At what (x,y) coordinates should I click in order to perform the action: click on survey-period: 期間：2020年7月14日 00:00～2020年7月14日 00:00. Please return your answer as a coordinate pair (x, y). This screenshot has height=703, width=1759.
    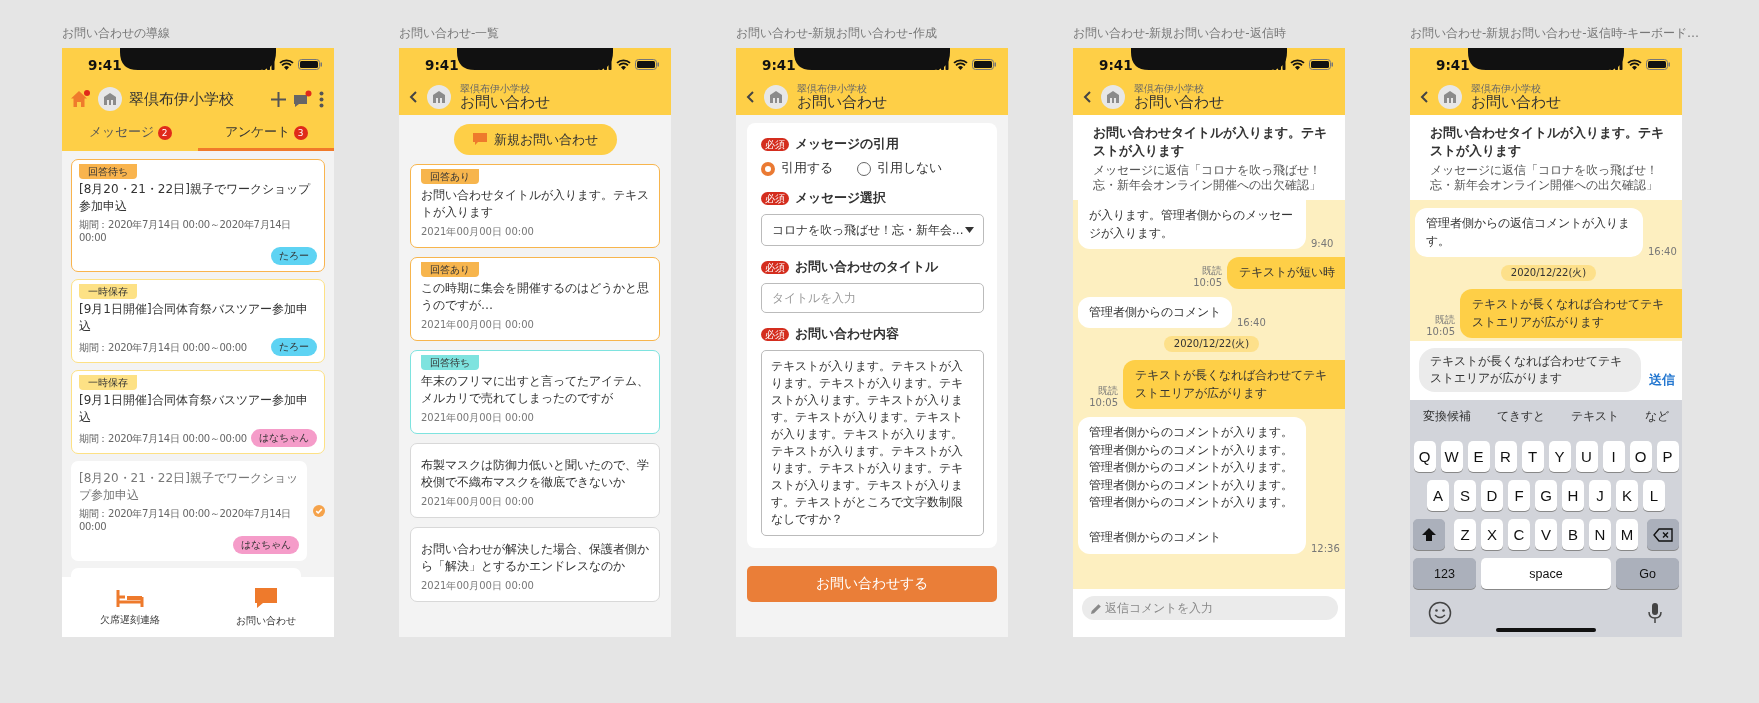
    Looking at the image, I should click on (186, 520).